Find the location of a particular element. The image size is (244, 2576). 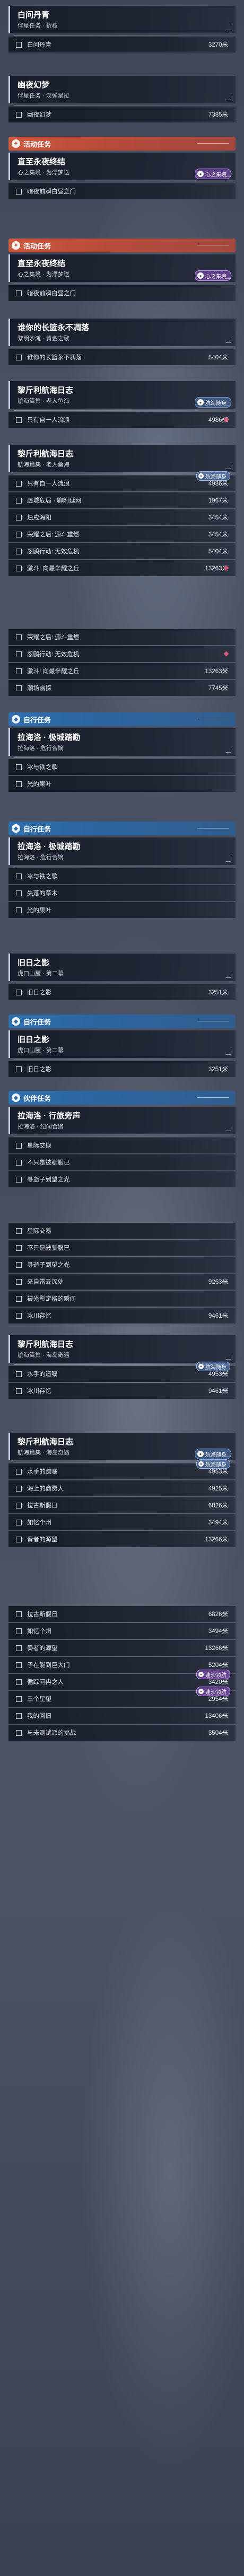

quest-step-row: 光的果叶 is located at coordinates (122, 910).